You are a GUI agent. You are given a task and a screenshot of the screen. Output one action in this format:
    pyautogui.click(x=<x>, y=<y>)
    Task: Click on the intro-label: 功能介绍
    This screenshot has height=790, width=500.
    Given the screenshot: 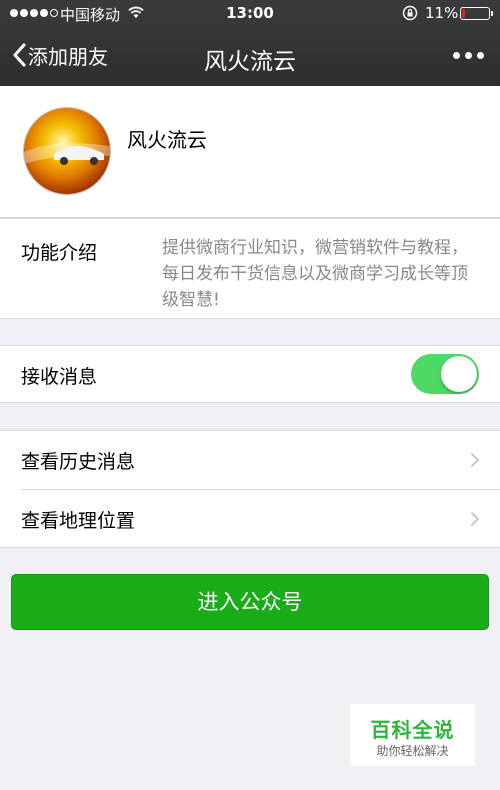 What is the action you would take?
    pyautogui.click(x=59, y=253)
    